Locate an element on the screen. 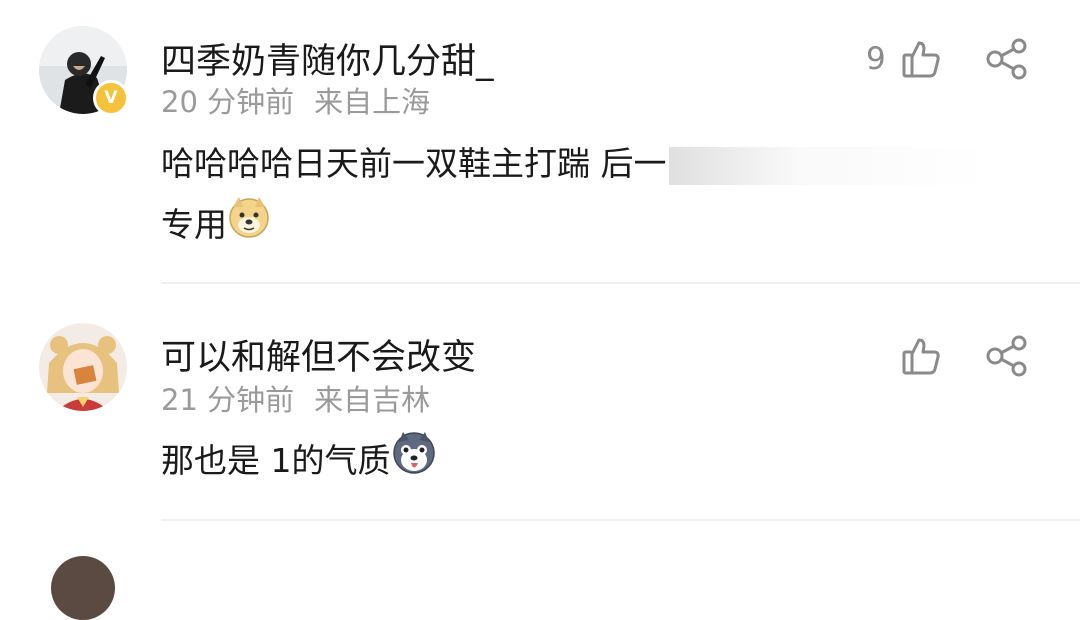 The width and height of the screenshot is (1080, 620). verified-badge-icon: V is located at coordinates (111, 98).